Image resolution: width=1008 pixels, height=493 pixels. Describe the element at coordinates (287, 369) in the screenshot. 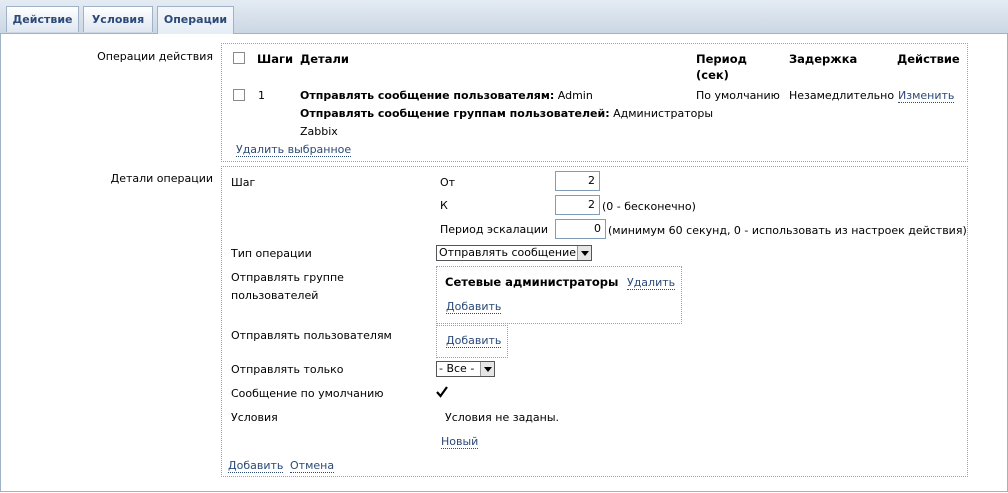

I see `send-only-label: Отправлять только` at that location.